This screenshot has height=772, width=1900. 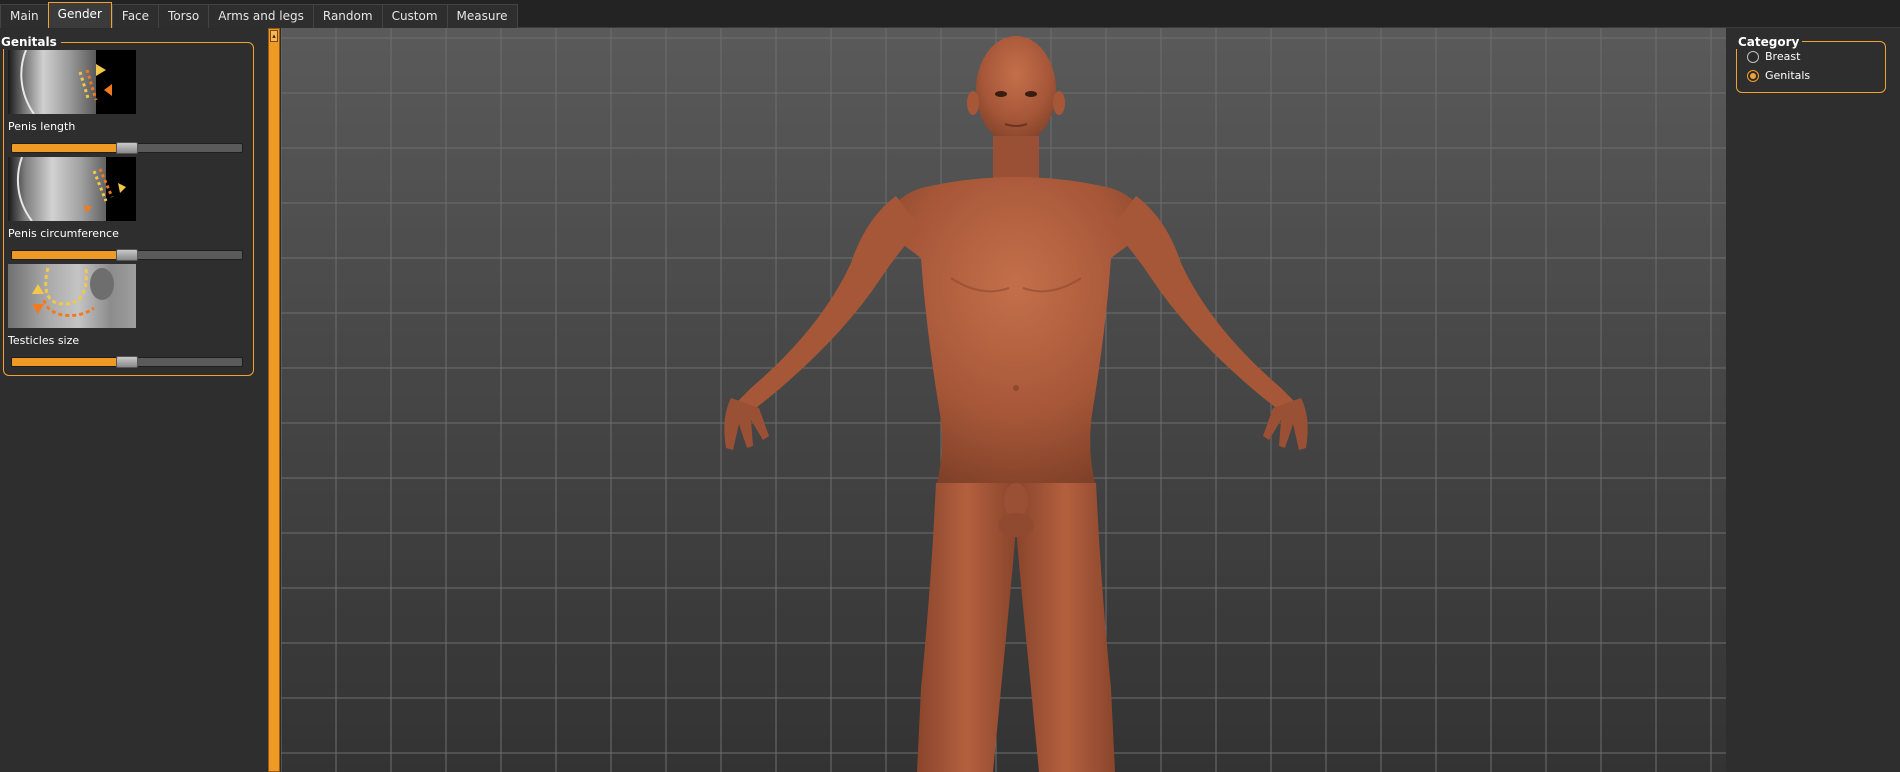 What do you see at coordinates (482, 16) in the screenshot?
I see `tab-measure: Measure` at bounding box center [482, 16].